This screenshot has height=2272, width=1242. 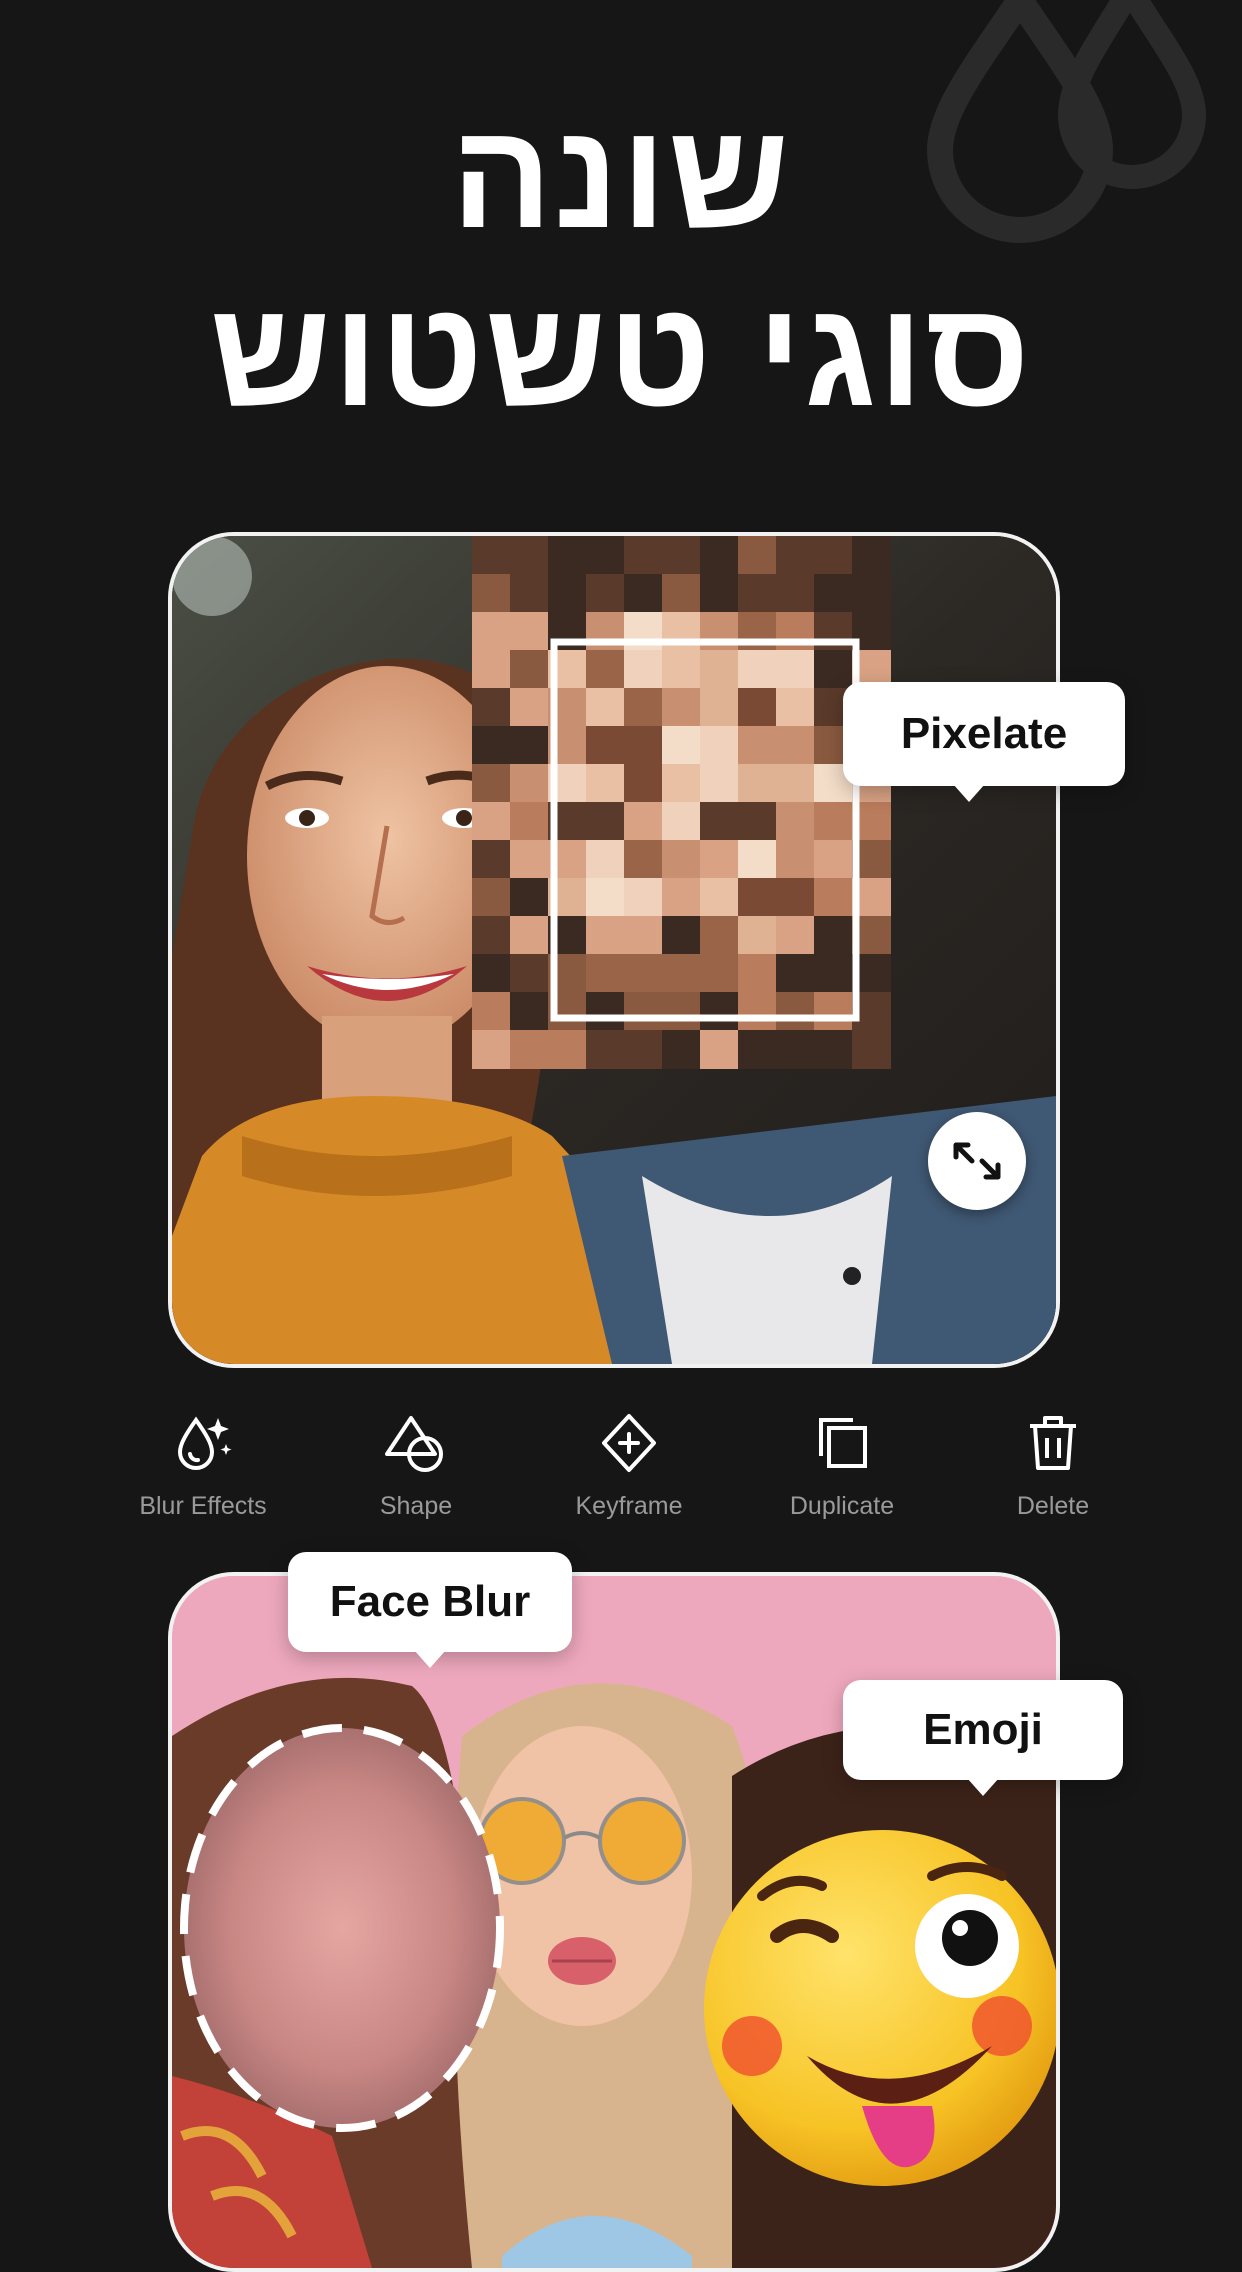 What do you see at coordinates (843, 1443) in the screenshot?
I see `duplicate-icon` at bounding box center [843, 1443].